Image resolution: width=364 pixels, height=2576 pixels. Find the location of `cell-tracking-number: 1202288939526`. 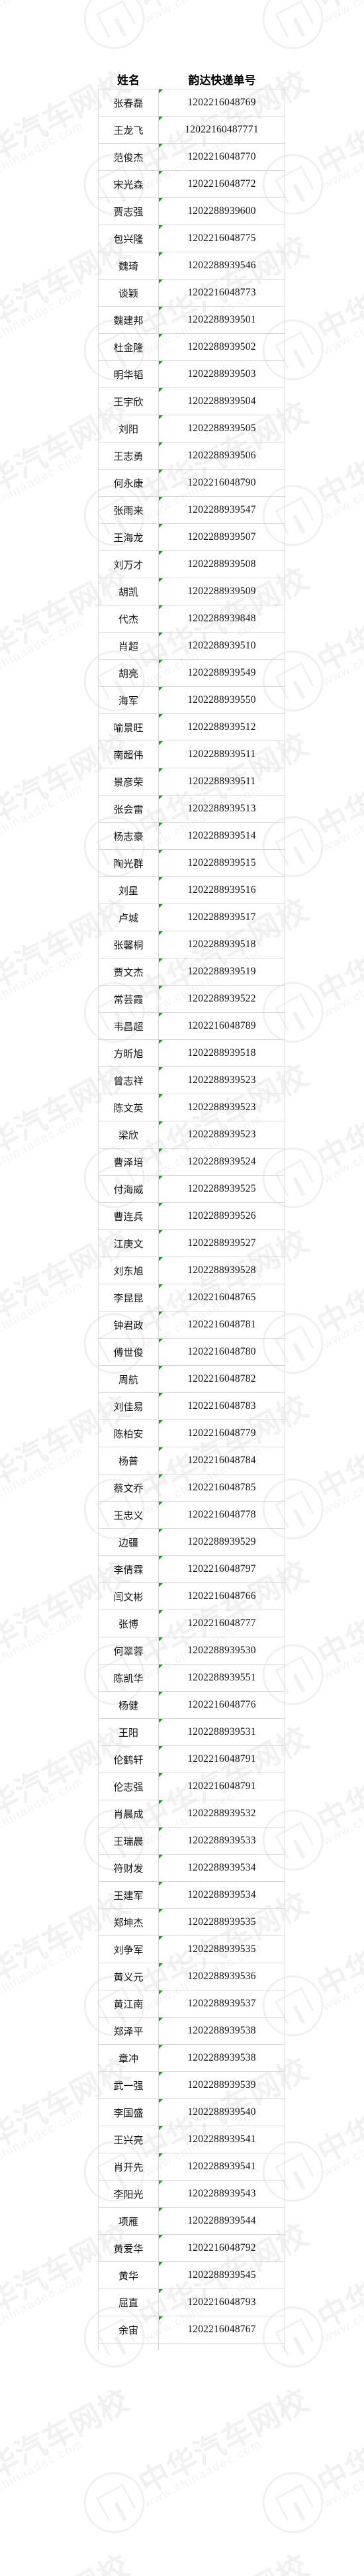

cell-tracking-number: 1202288939526 is located at coordinates (222, 1216).